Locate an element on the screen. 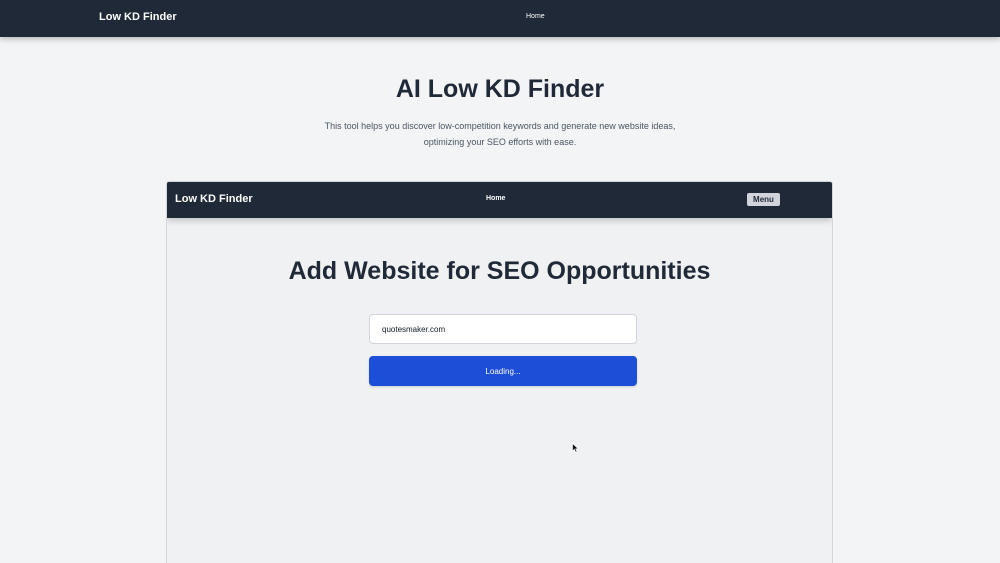 The height and width of the screenshot is (563, 1000). website-url-input is located at coordinates (503, 329).